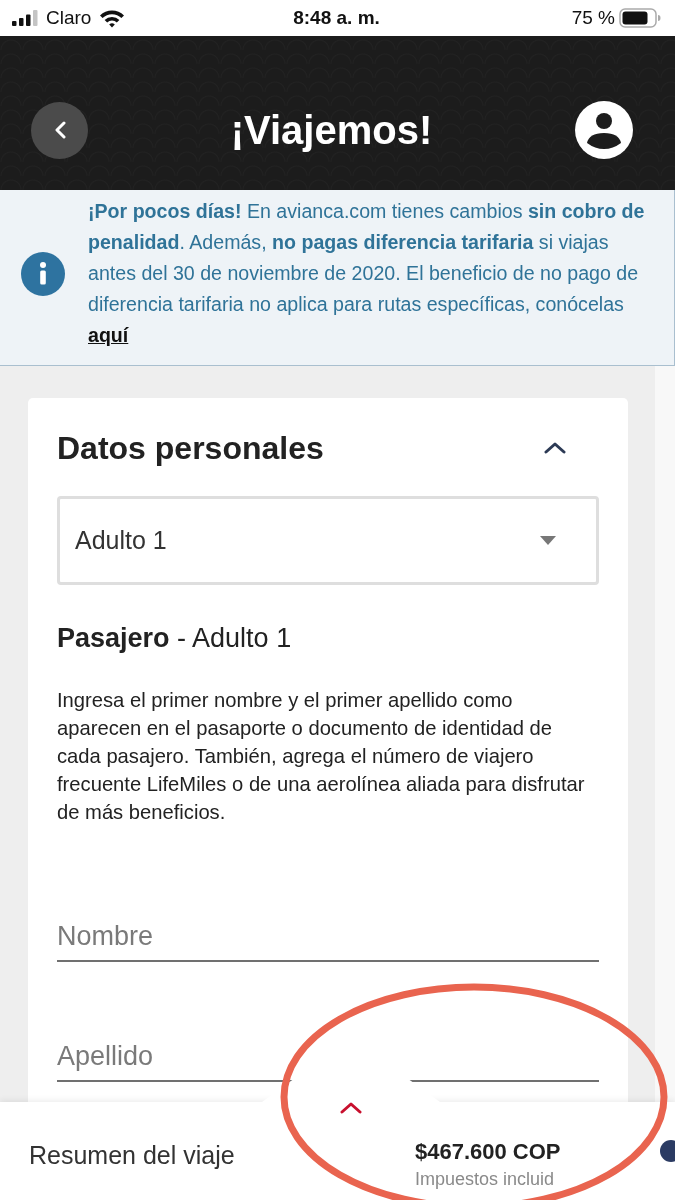 Image resolution: width=675 pixels, height=1200 pixels. What do you see at coordinates (328, 937) in the screenshot?
I see `input-field: Nombre` at bounding box center [328, 937].